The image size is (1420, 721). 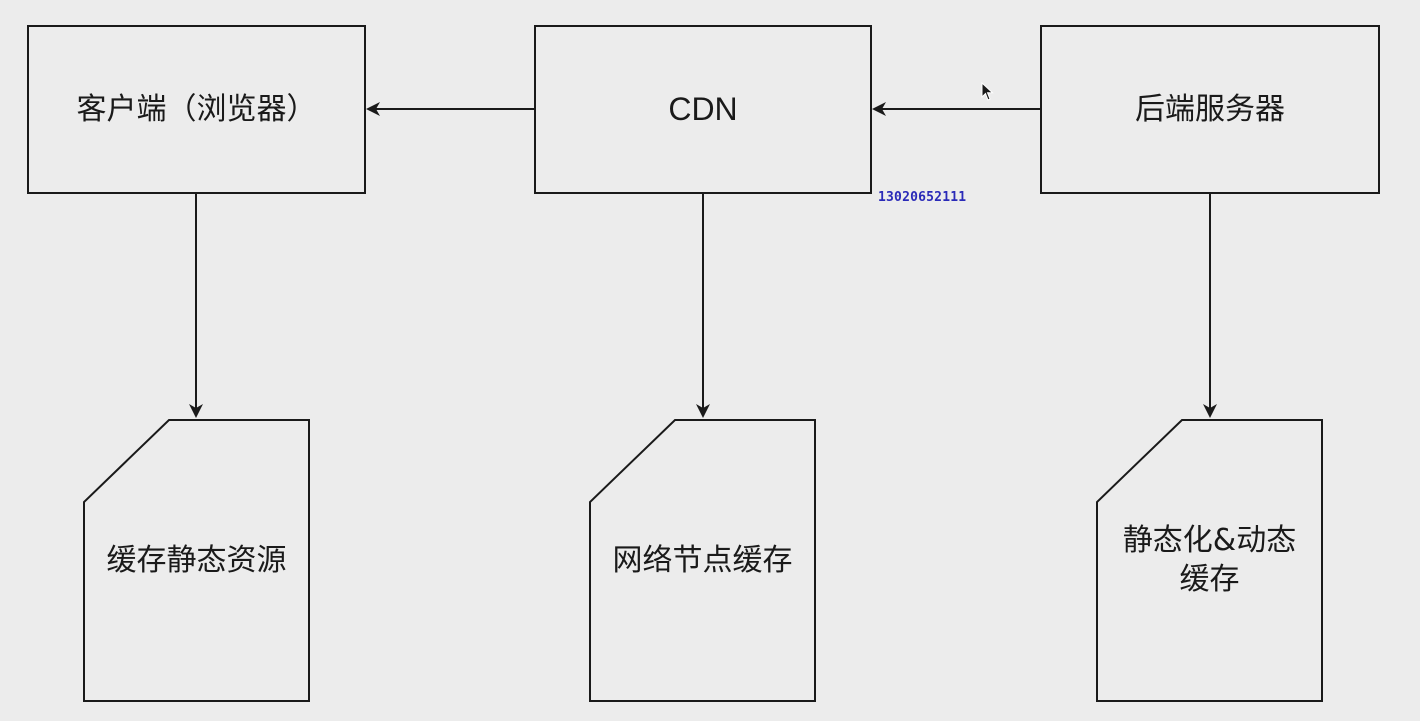 What do you see at coordinates (1209, 560) in the screenshot?
I see `backend-cache-doc` at bounding box center [1209, 560].